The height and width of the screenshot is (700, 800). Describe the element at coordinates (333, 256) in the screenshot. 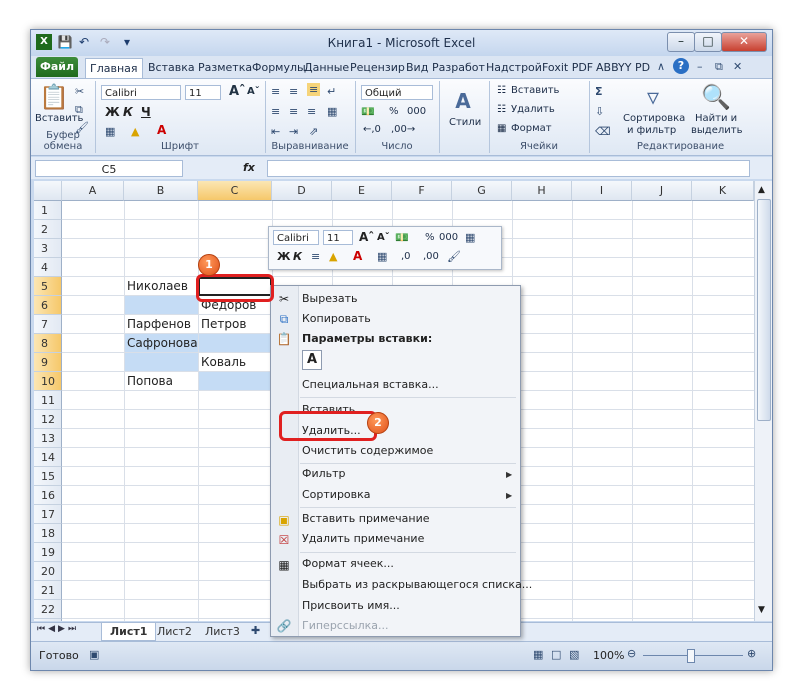

I see `mini-fill-icon: ▲` at that location.